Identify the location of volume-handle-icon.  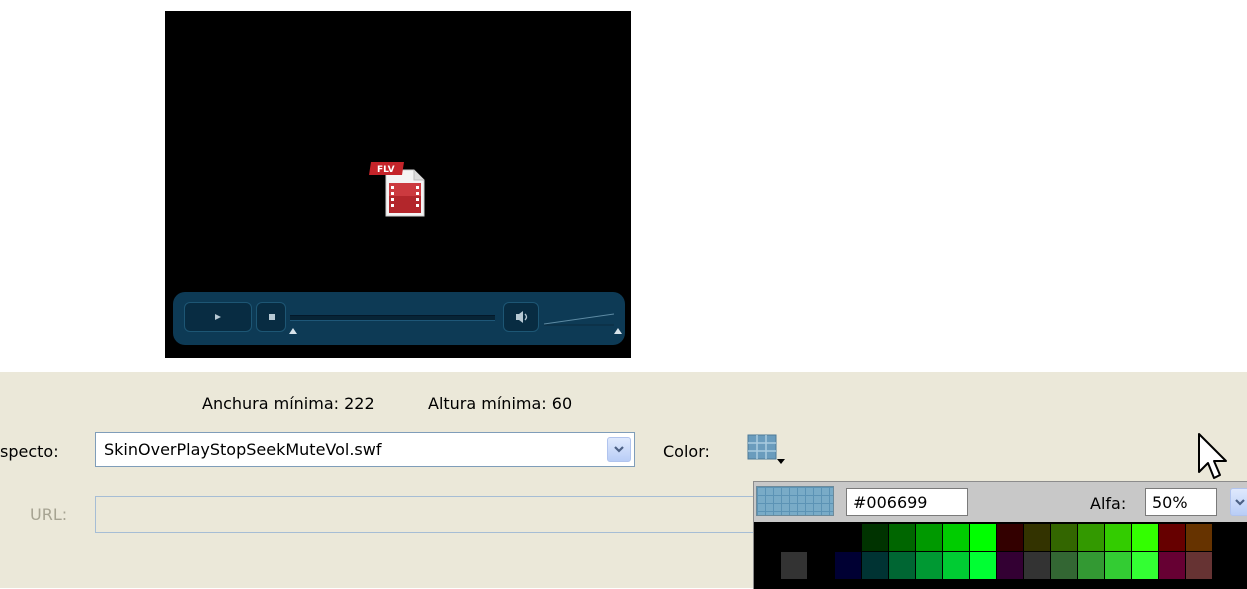
(618, 331).